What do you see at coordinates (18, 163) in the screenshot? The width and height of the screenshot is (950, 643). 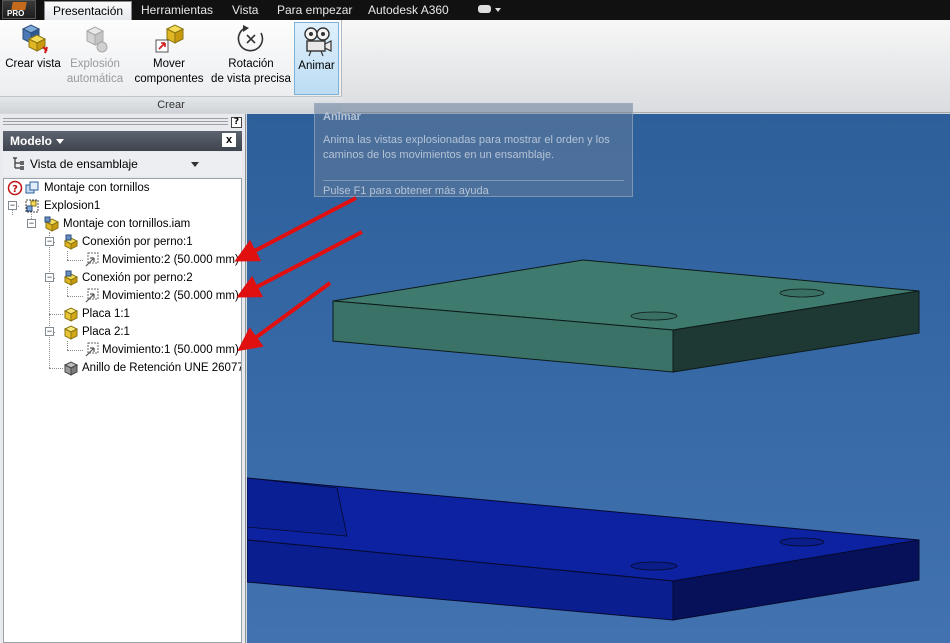 I see `filter-icon` at bounding box center [18, 163].